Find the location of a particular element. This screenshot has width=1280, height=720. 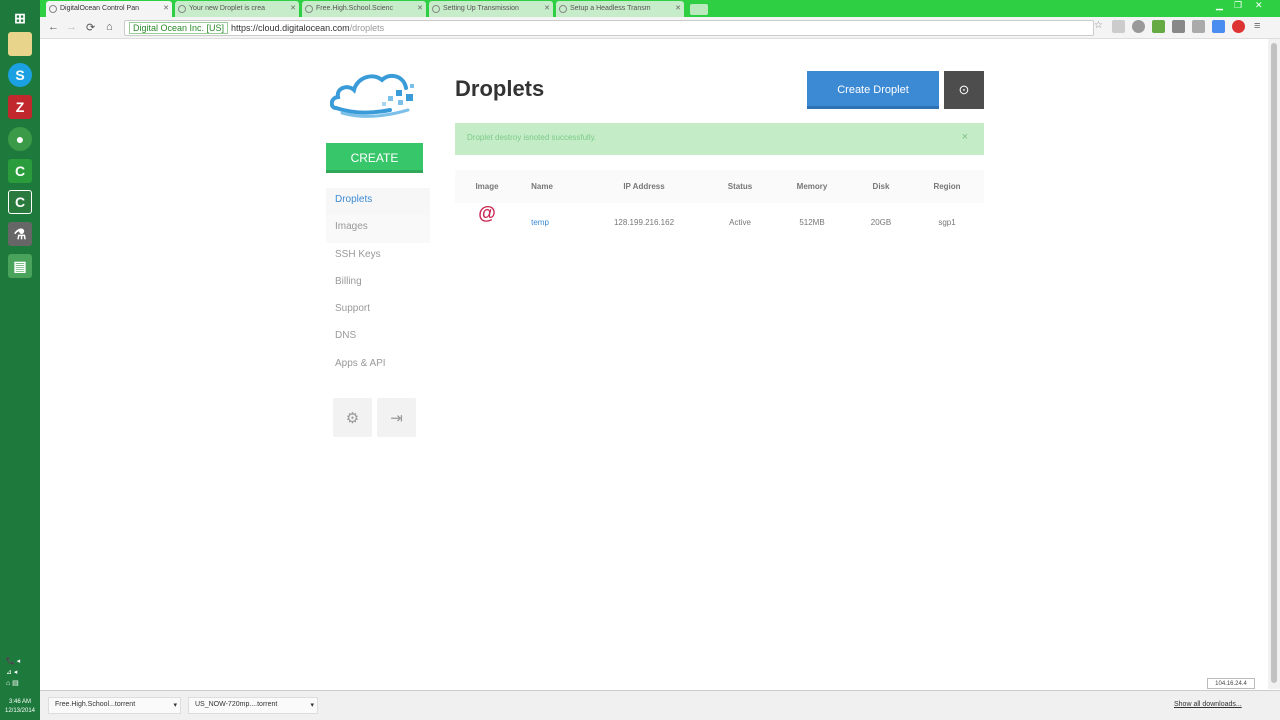

clock: 3:46 AM 12/13/2014 is located at coordinates (20, 707).